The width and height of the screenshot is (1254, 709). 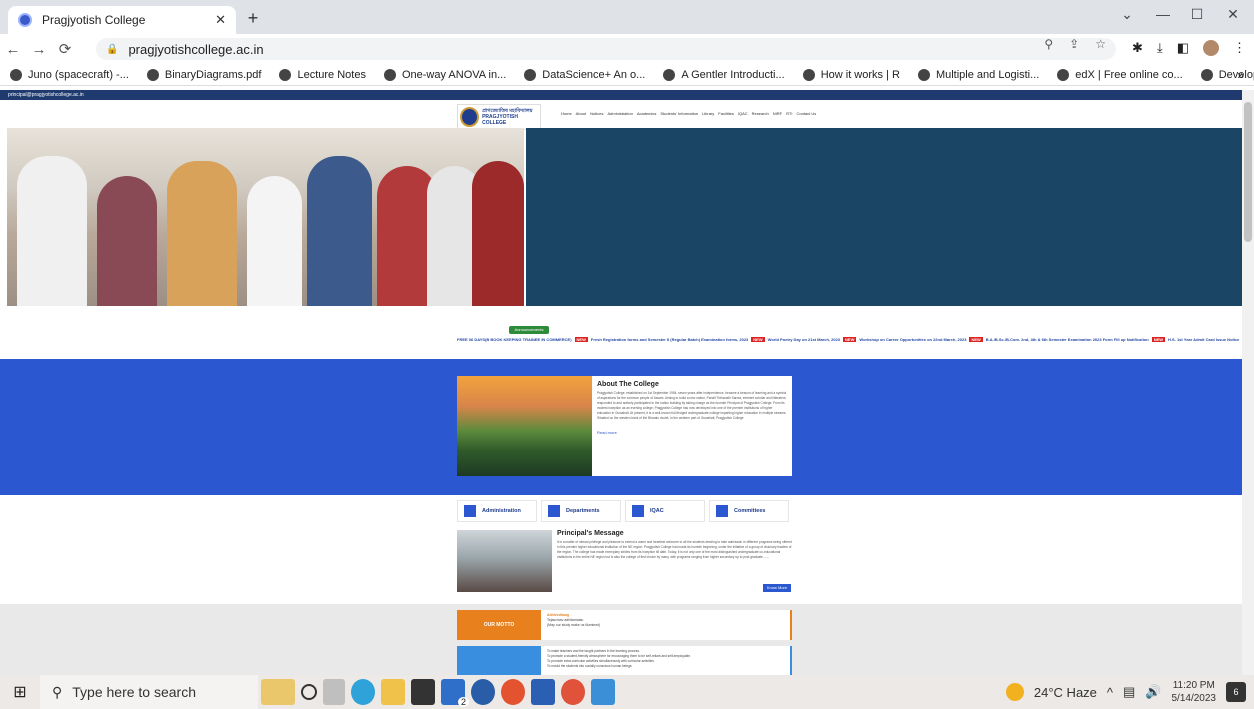 I want to click on address-bar: 🔒 pragjyotishcollege.ac.in, so click(x=606, y=49).